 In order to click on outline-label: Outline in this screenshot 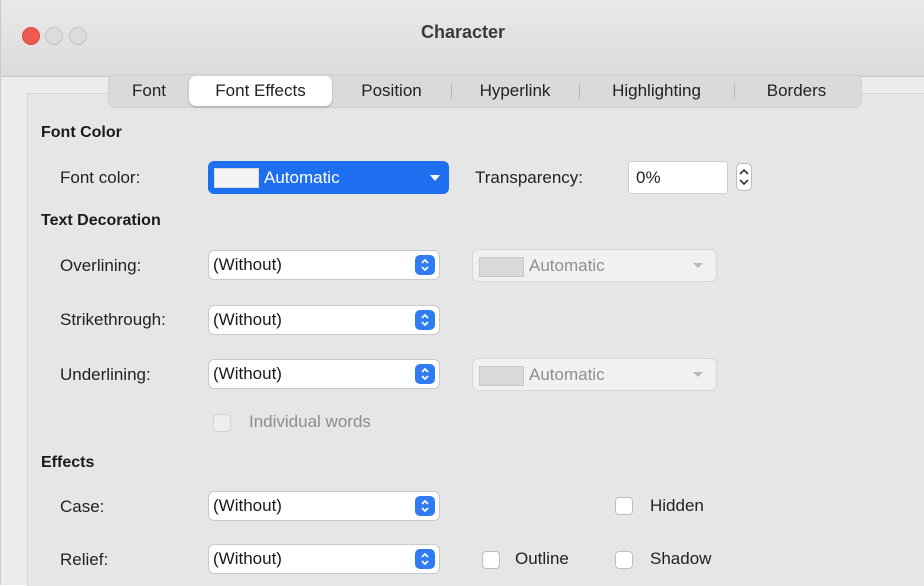, I will do `click(542, 558)`.